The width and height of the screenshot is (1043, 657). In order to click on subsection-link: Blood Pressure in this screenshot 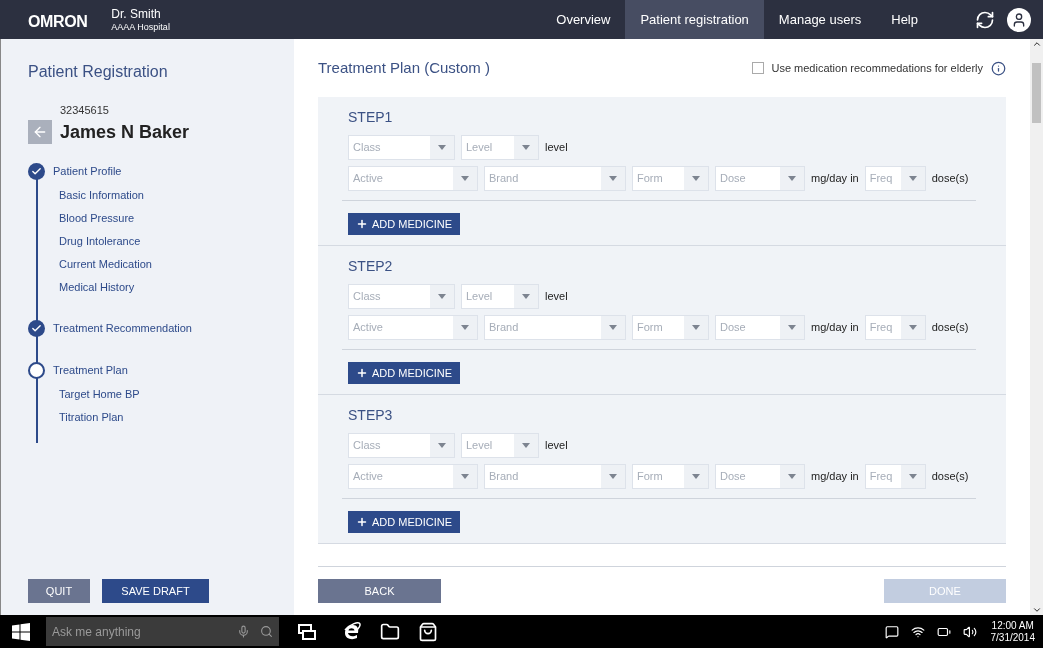, I will do `click(97, 217)`.